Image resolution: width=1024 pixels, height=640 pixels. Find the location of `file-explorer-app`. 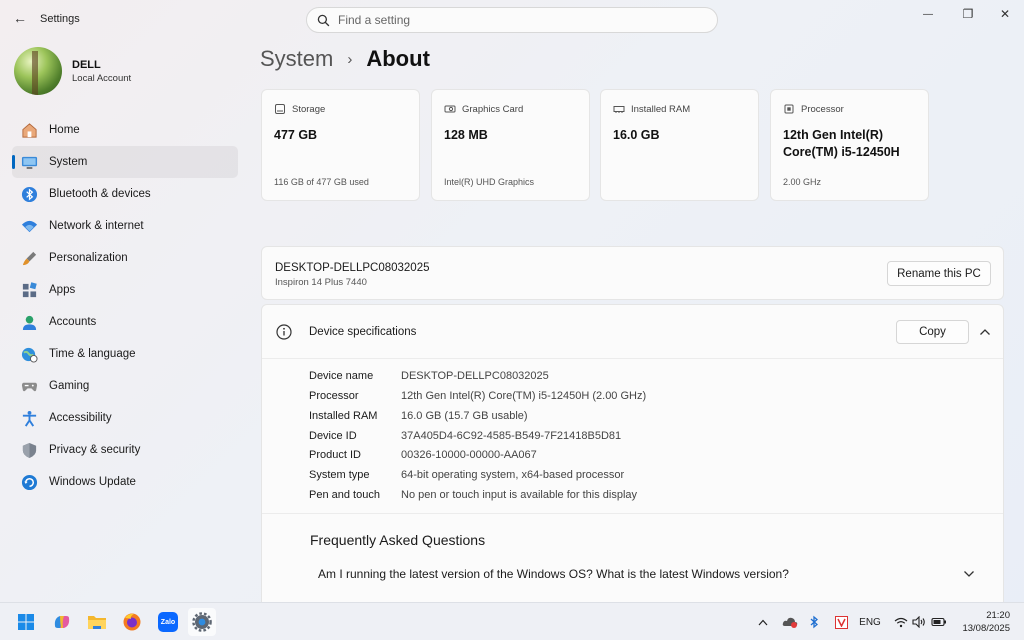

file-explorer-app is located at coordinates (97, 622).